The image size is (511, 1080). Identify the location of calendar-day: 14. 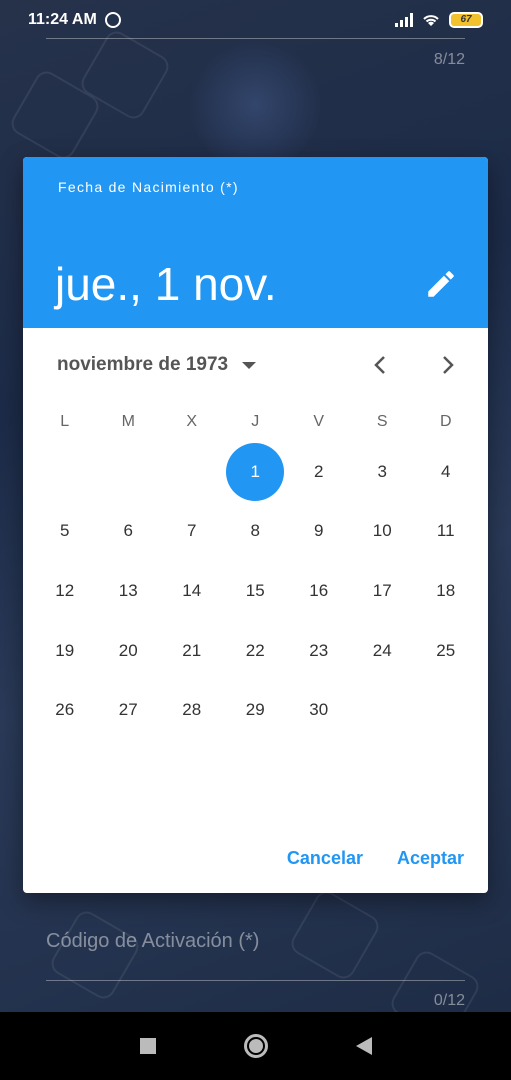
(192, 591).